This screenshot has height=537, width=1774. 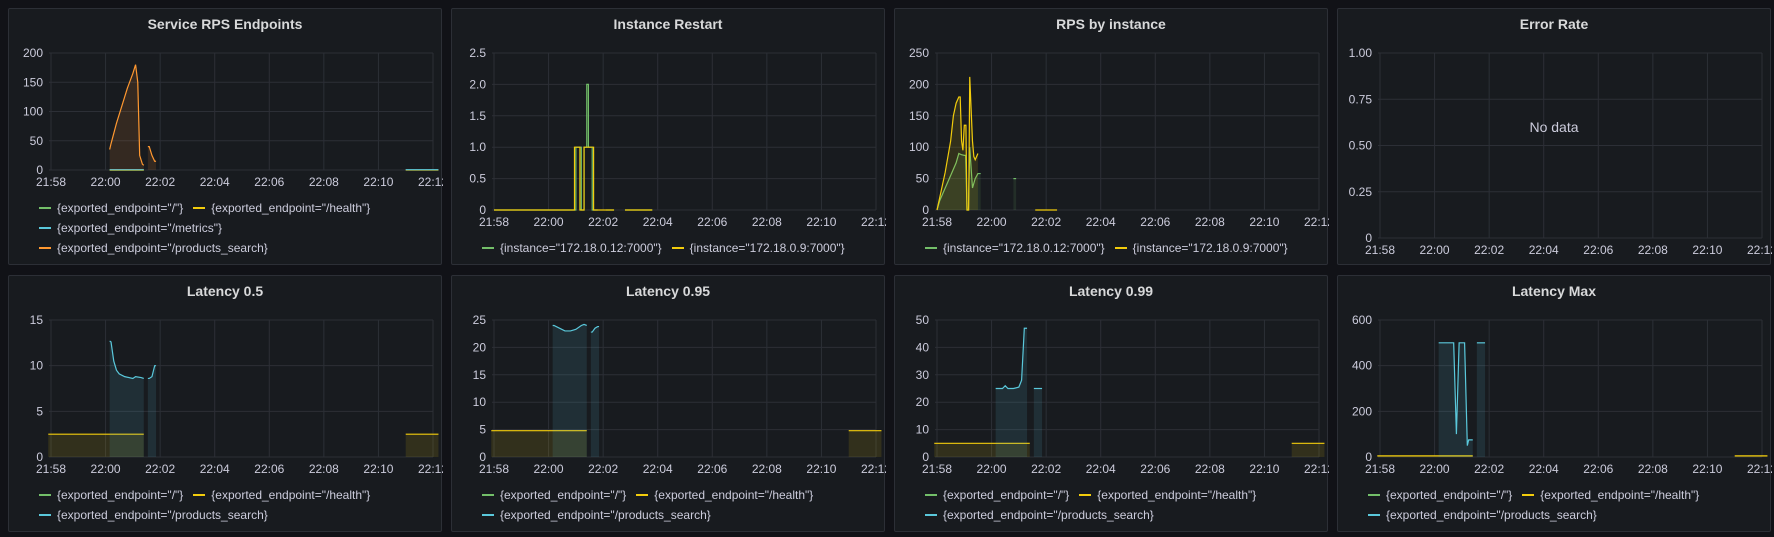 I want to click on legend-label: {instance="172.18.0.12:7000"}, so click(x=1024, y=248).